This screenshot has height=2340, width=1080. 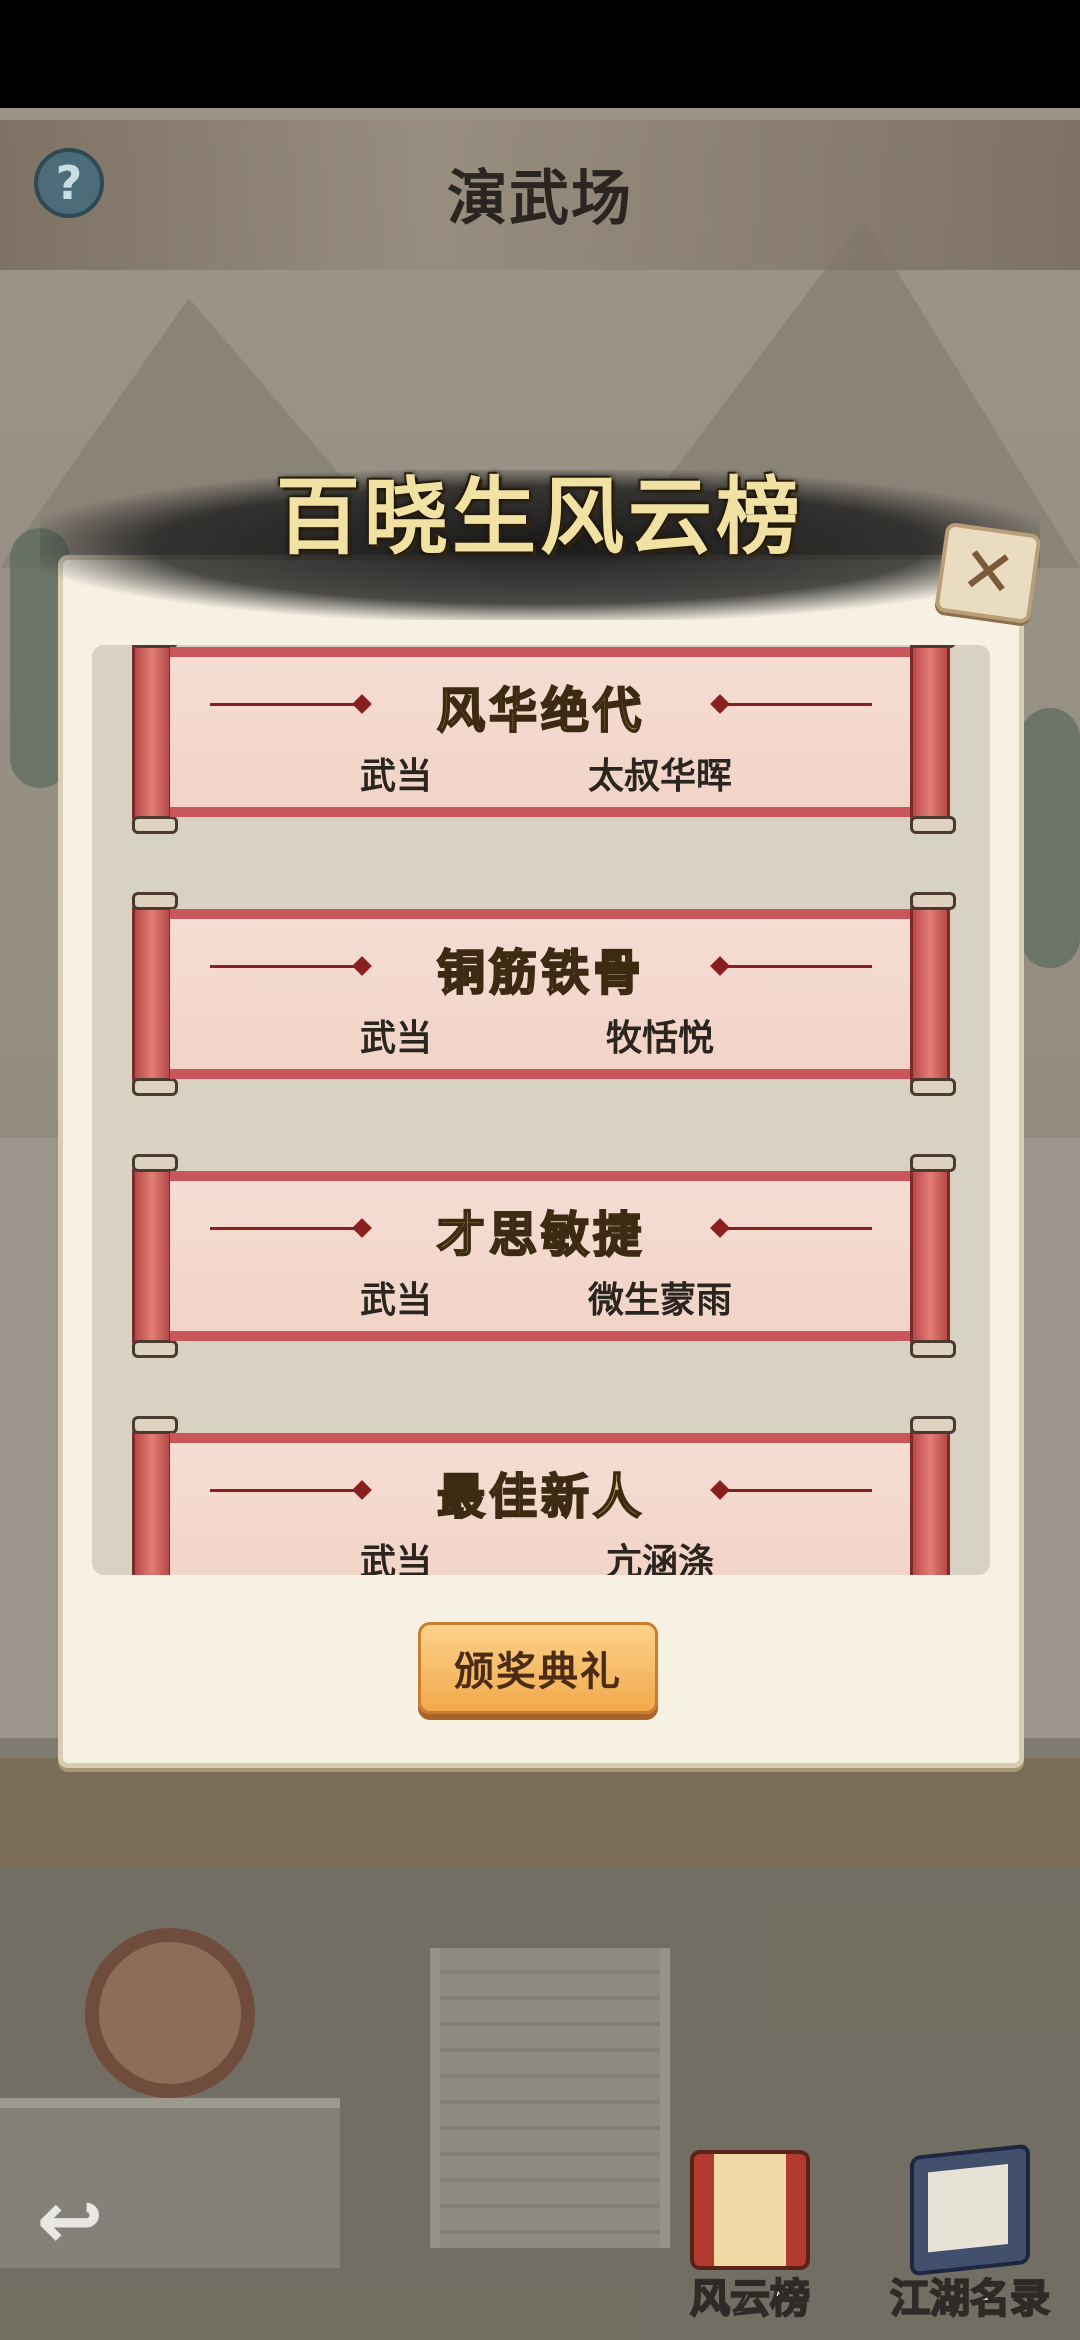 I want to click on nav-rankings-button: 风云榜, so click(x=750, y=2240).